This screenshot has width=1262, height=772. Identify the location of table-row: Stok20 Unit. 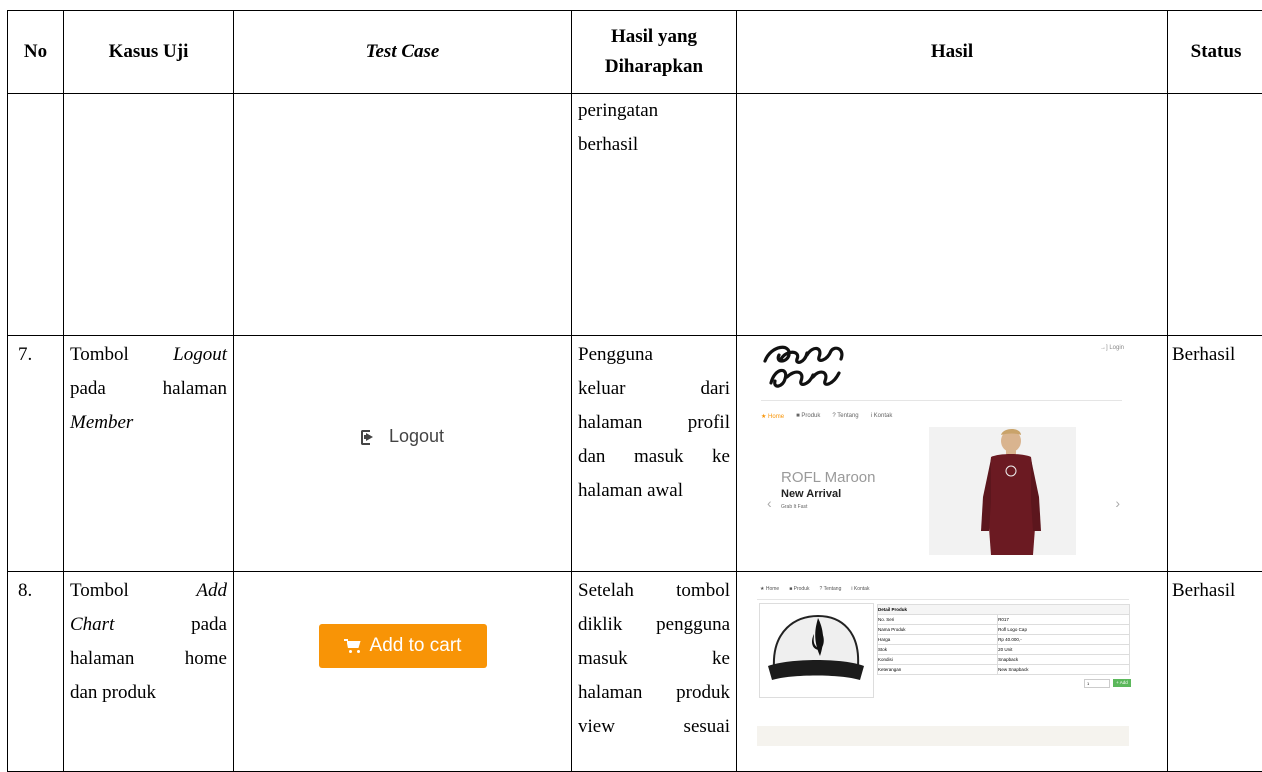
(1004, 650).